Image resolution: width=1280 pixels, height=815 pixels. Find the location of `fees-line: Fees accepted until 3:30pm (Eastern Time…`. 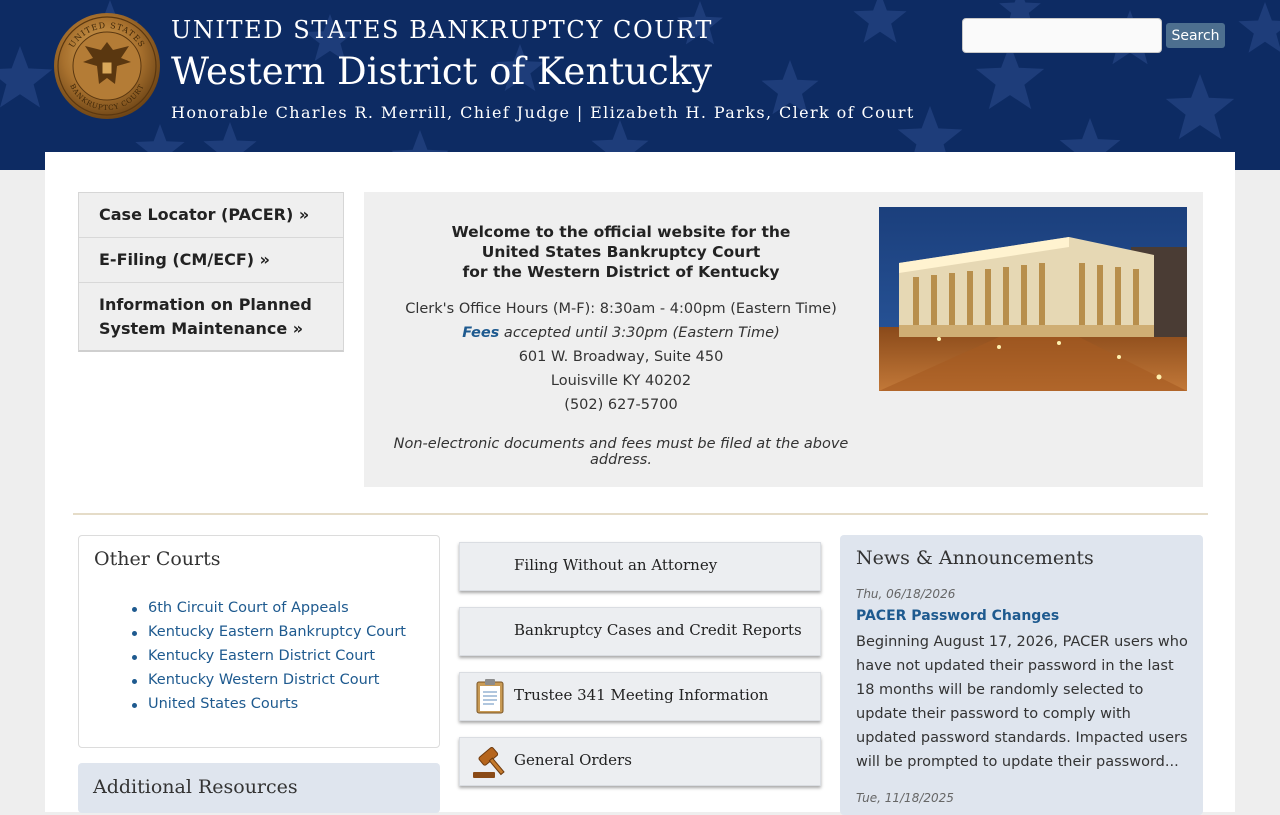

fees-line: Fees accepted until 3:30pm (Eastern Time… is located at coordinates (621, 333).